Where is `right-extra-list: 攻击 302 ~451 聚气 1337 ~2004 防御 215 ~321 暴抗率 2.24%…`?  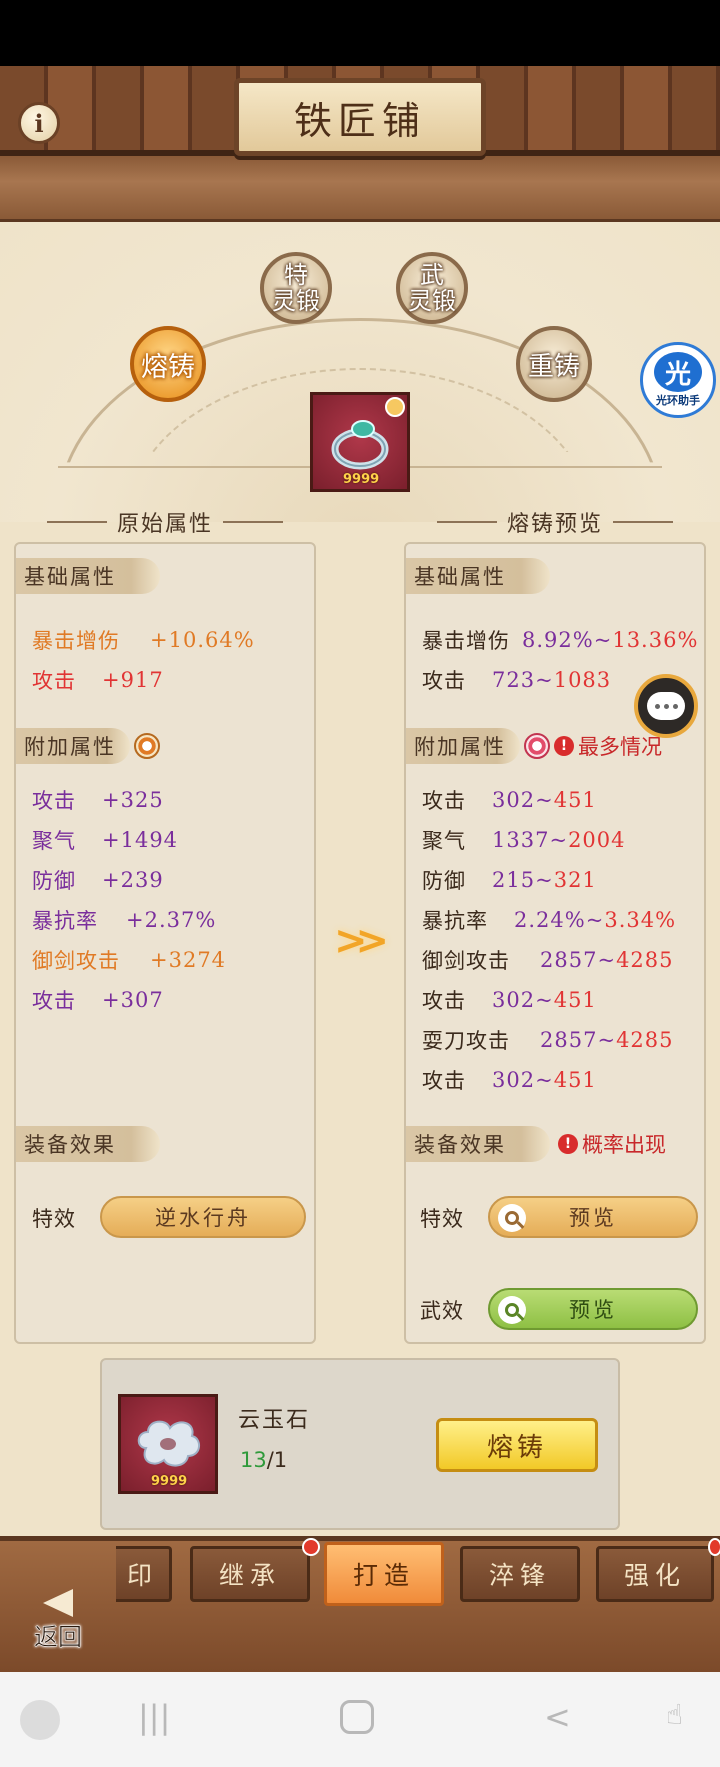 right-extra-list: 攻击 302 ~451 聚气 1337 ~2004 防御 215 ~321 暴抗率 2.24%… is located at coordinates (549, 940).